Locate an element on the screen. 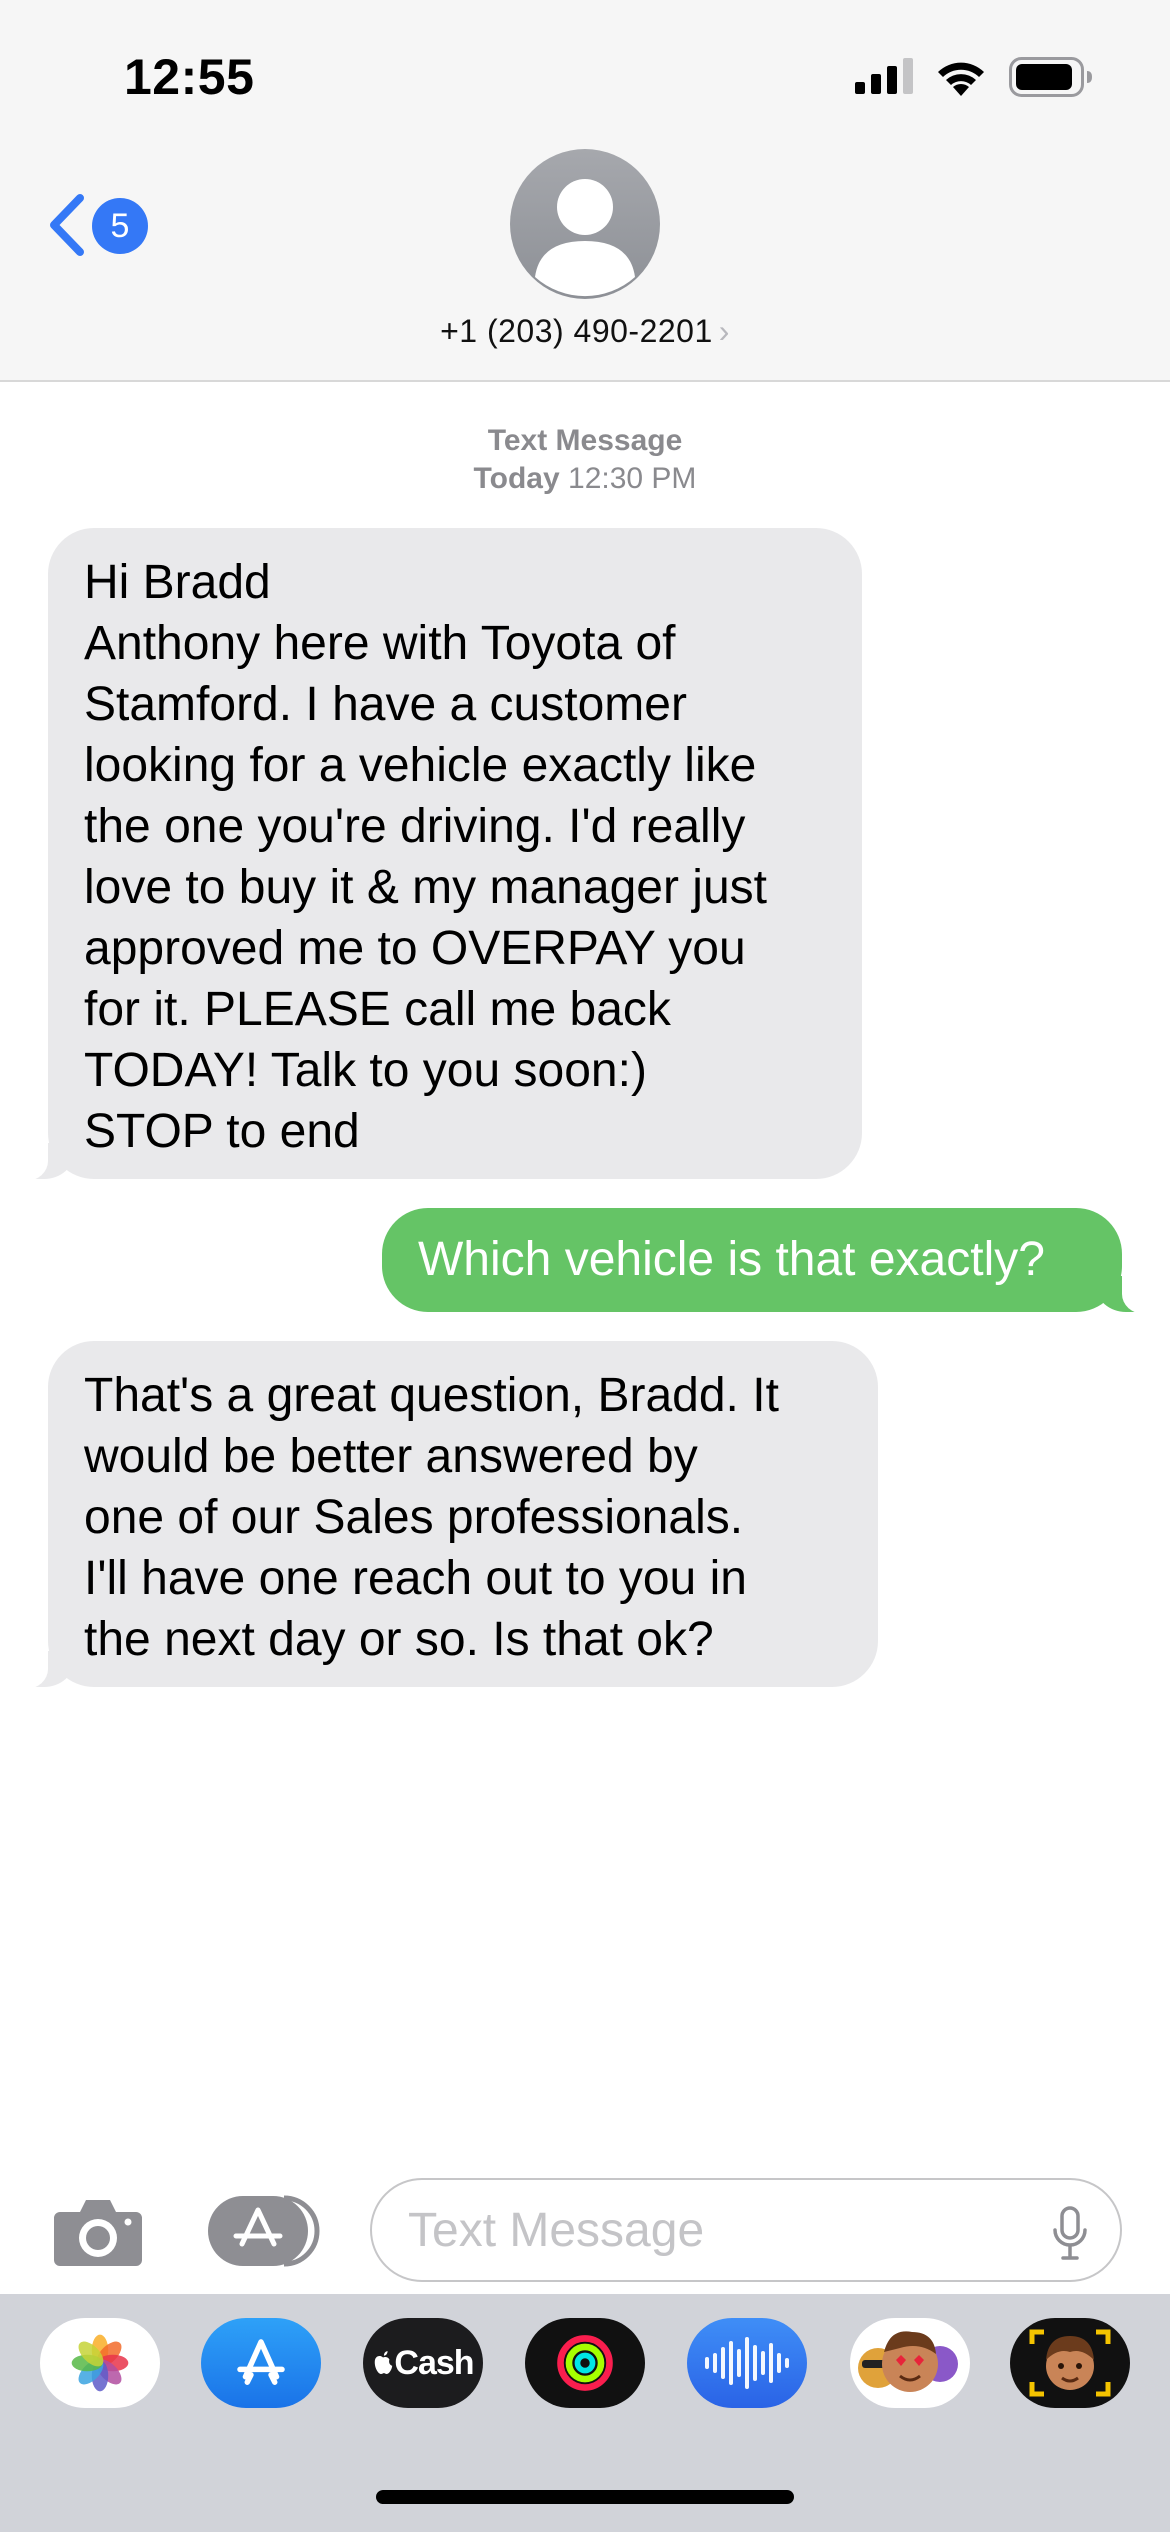 The width and height of the screenshot is (1170, 2532). apple-logo-icon is located at coordinates (384, 2362).